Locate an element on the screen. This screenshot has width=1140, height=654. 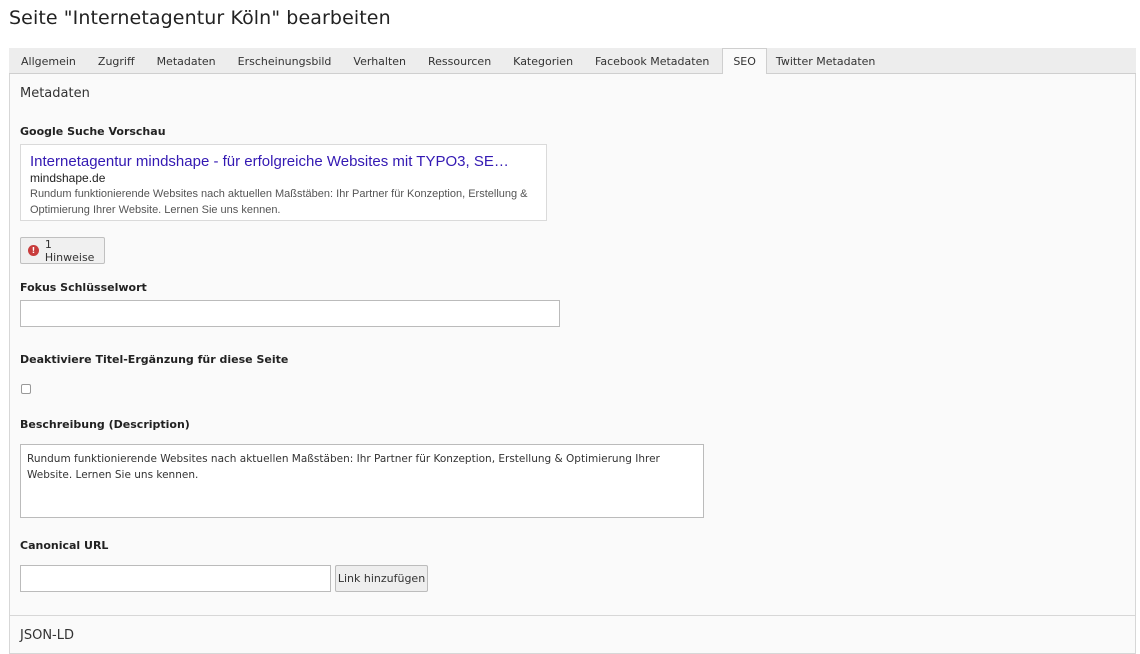
google-preview-label: Google Suche Vorschau is located at coordinates (93, 131).